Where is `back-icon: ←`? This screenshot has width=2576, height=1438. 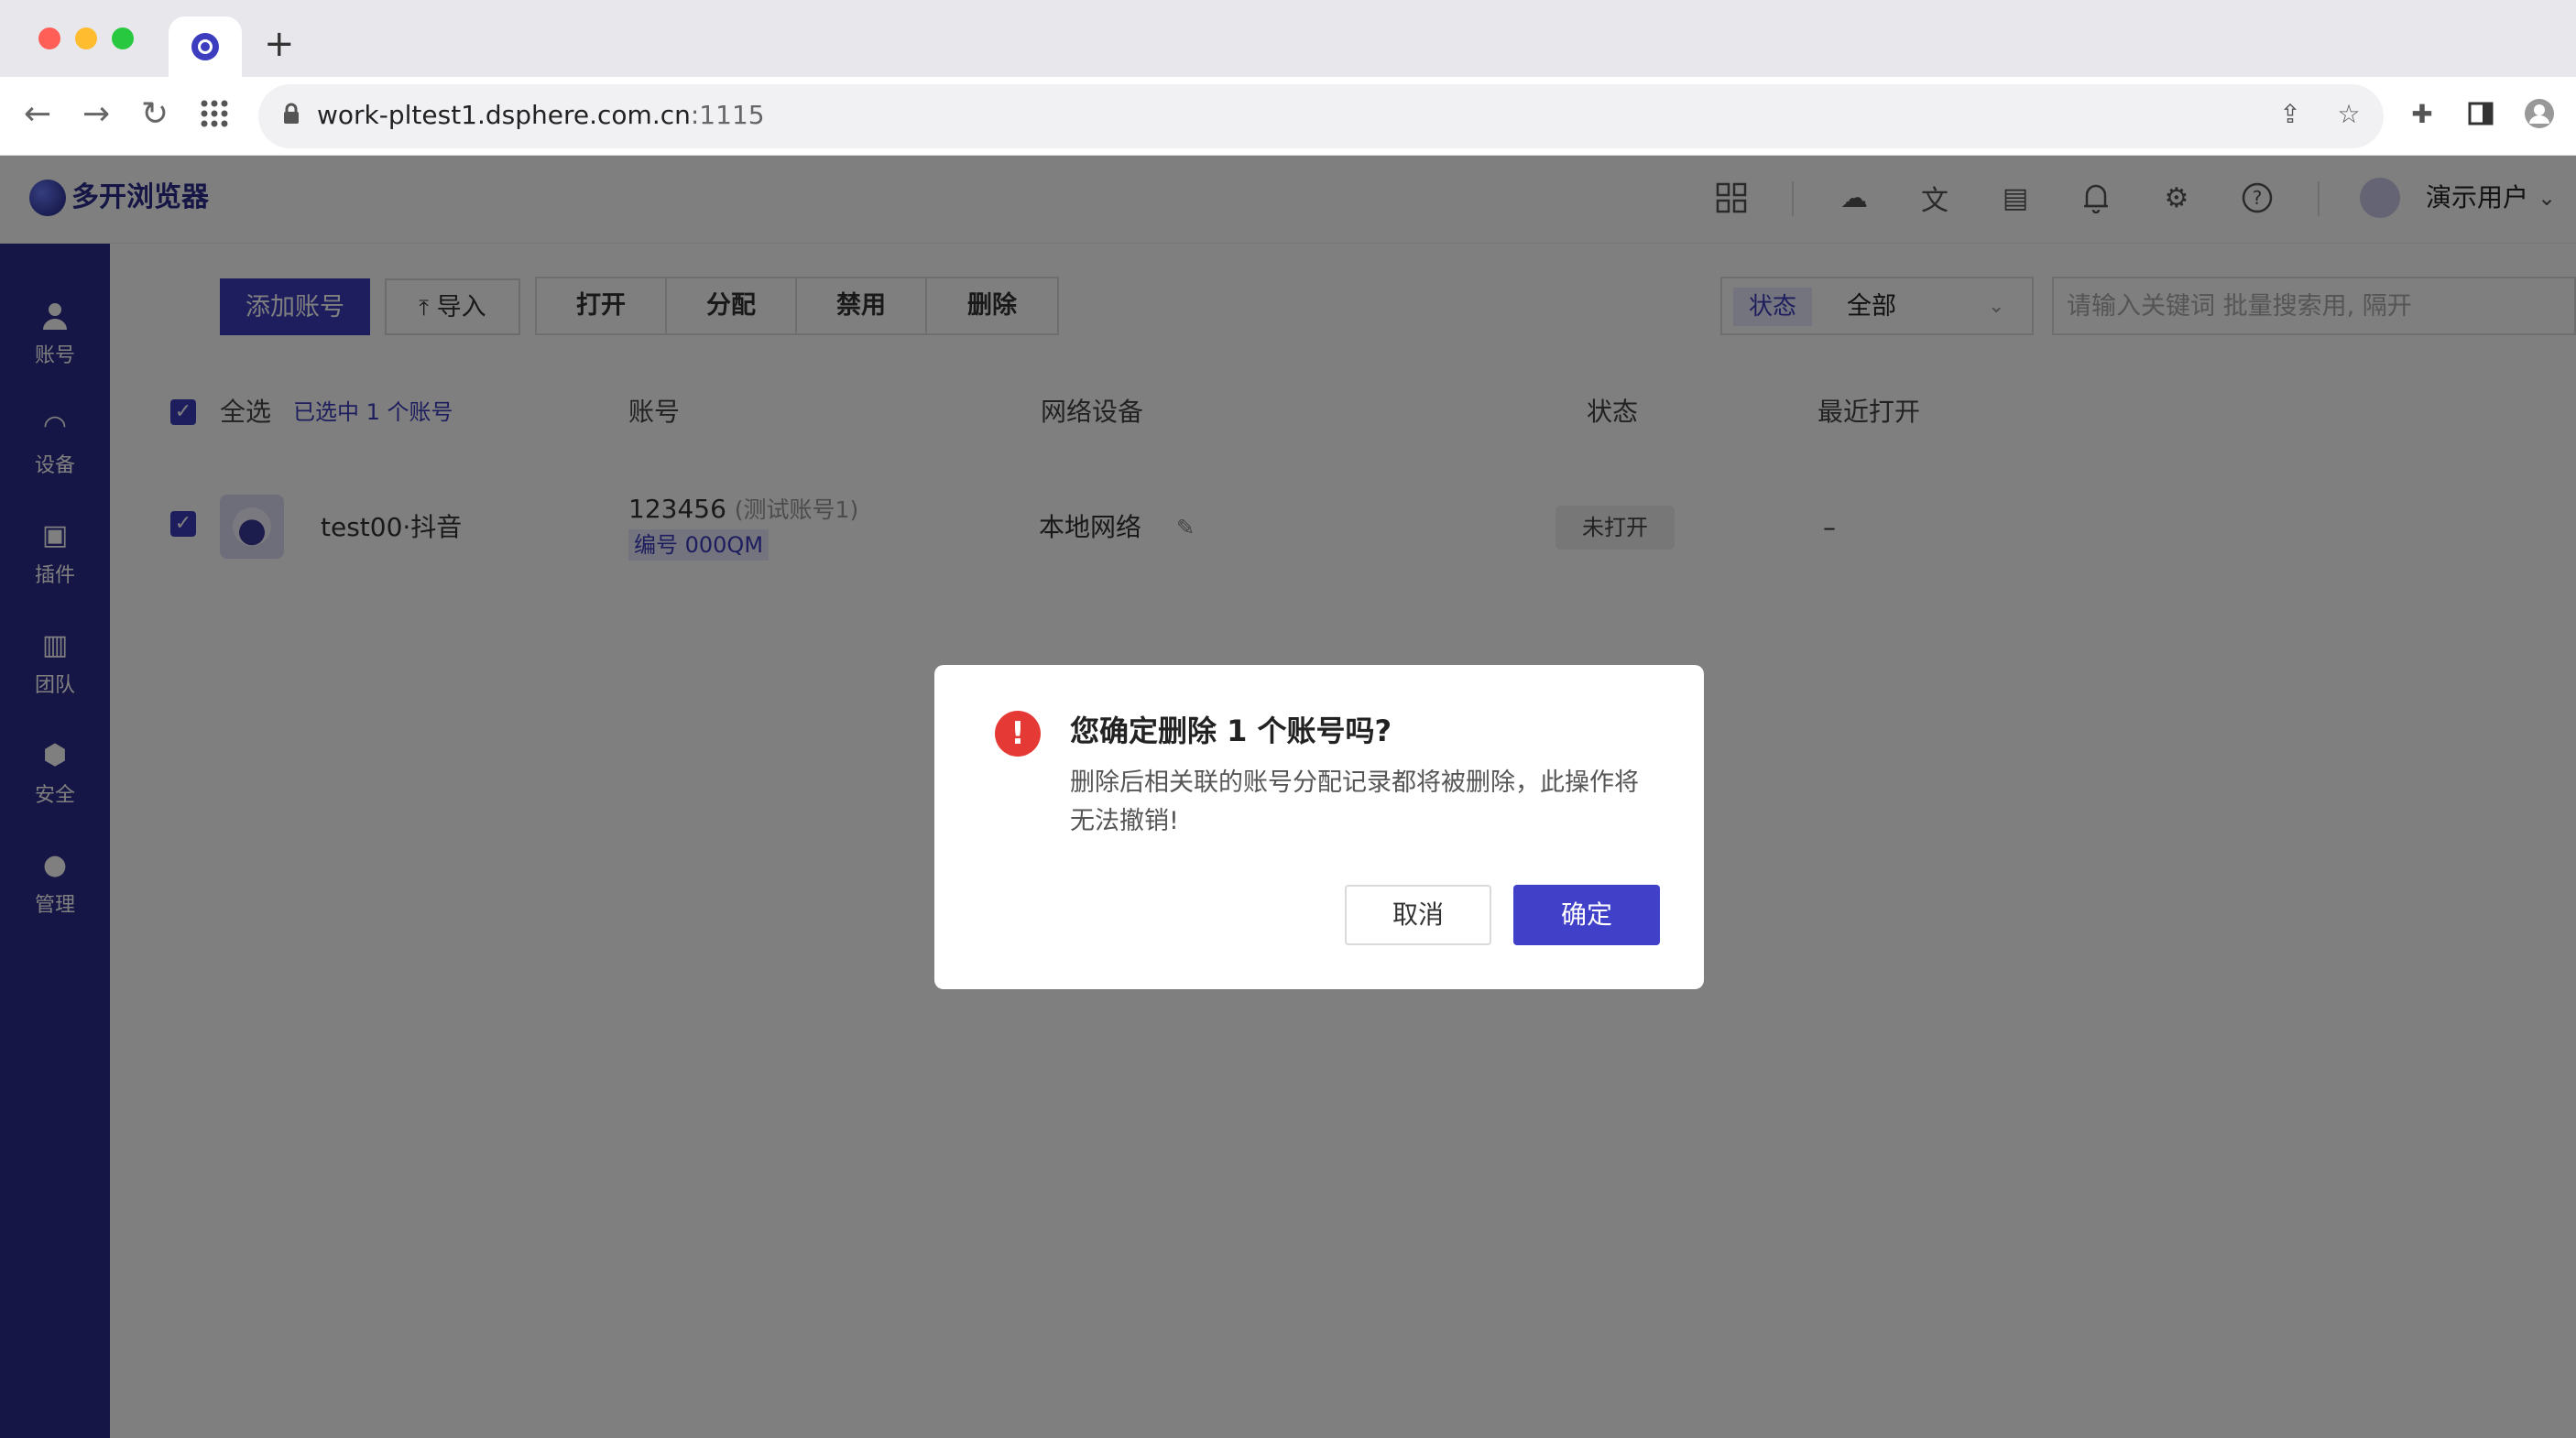 back-icon: ← is located at coordinates (38, 115).